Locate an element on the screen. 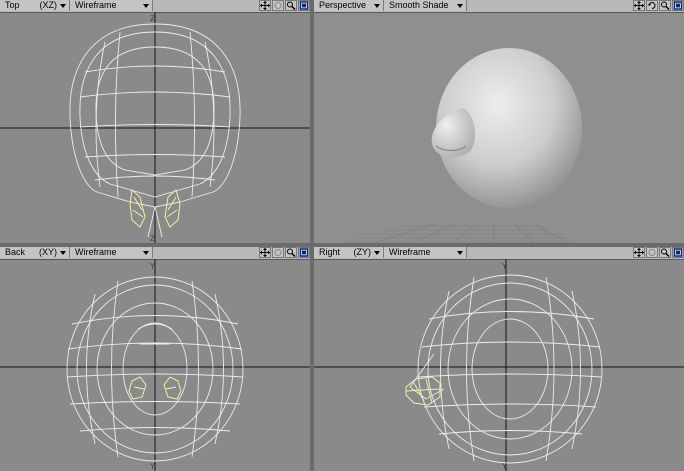  view-type-dropdown: Top (XZ) is located at coordinates (35, 5).